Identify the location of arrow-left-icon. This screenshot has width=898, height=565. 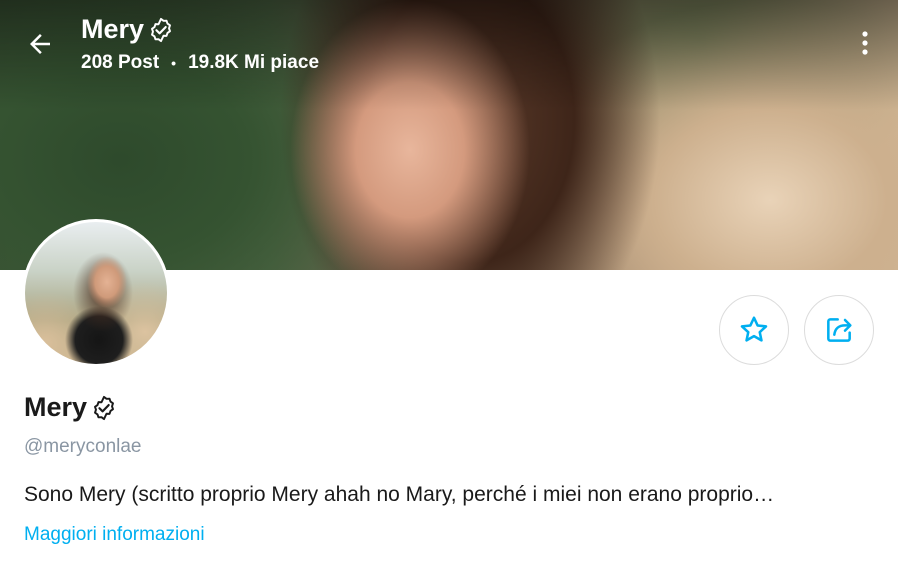
(40, 44).